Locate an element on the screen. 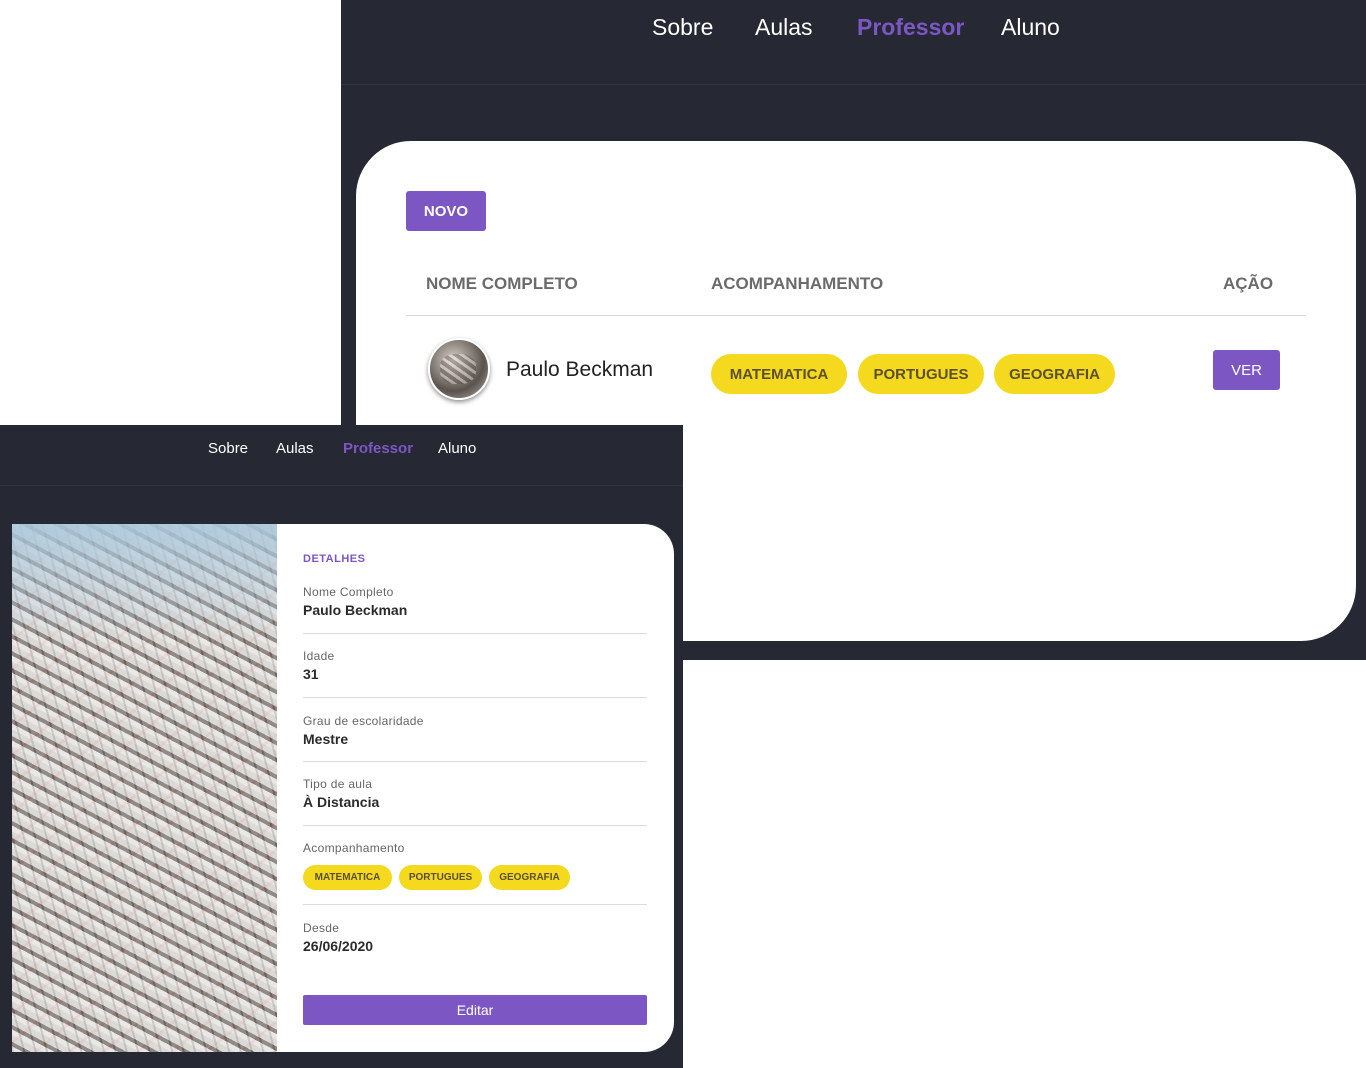 The height and width of the screenshot is (1068, 1366). field-value: 26/06/2020 is located at coordinates (338, 946).